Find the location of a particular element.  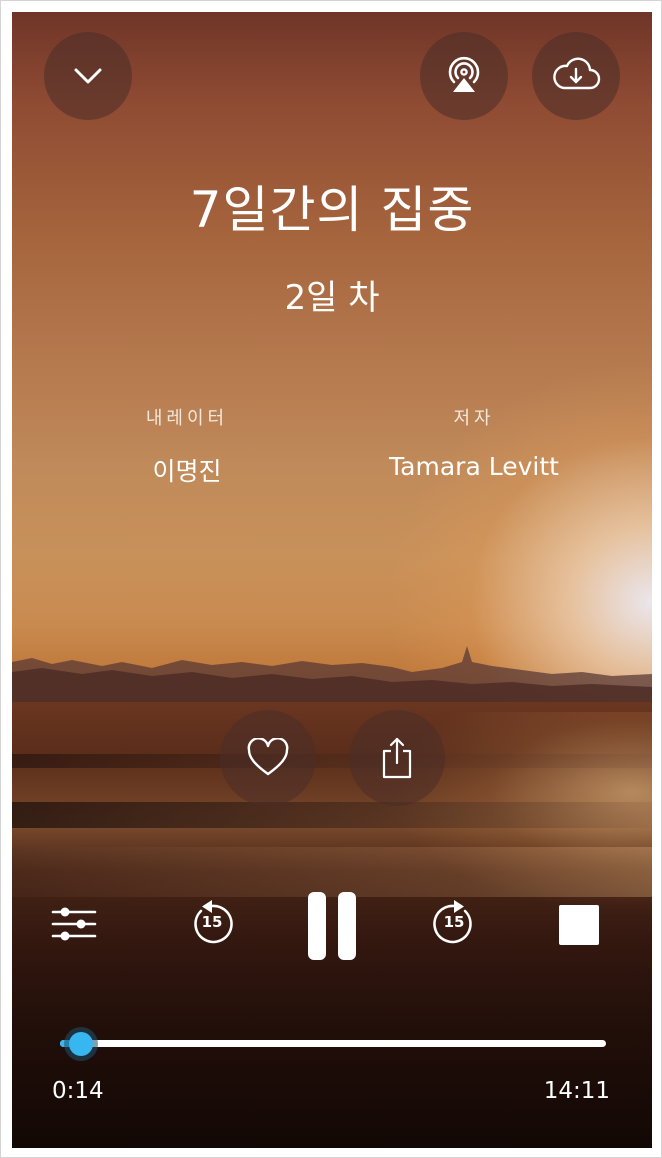

session-title: 7일간의 집중 is located at coordinates (332, 210).